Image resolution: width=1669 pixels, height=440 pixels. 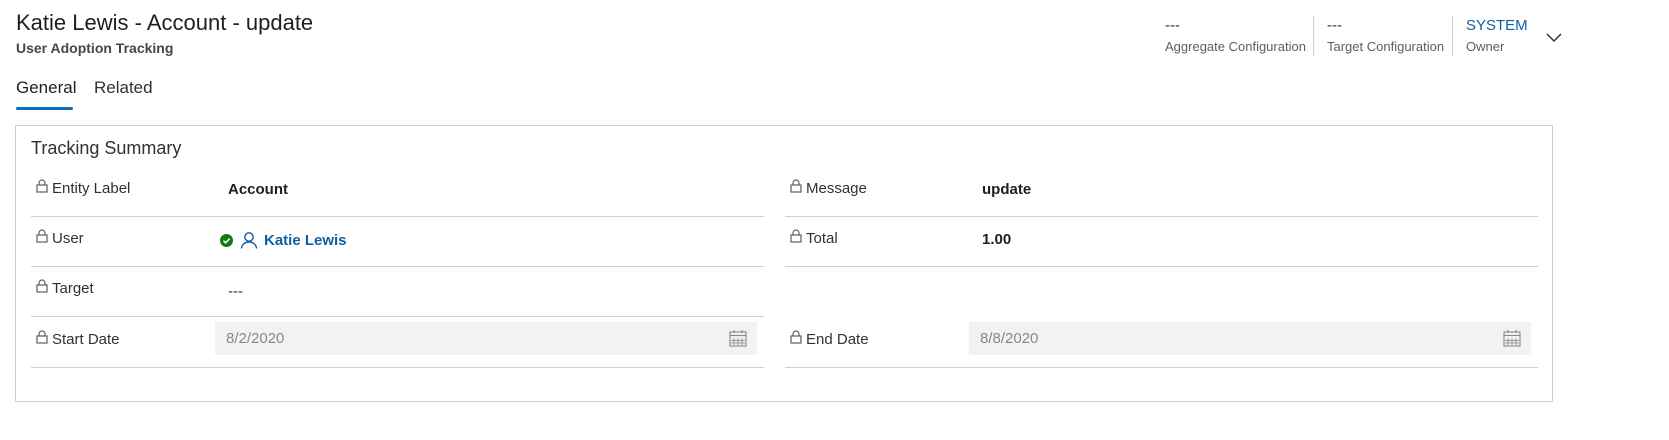 What do you see at coordinates (822, 238) in the screenshot?
I see `total-label: Total` at bounding box center [822, 238].